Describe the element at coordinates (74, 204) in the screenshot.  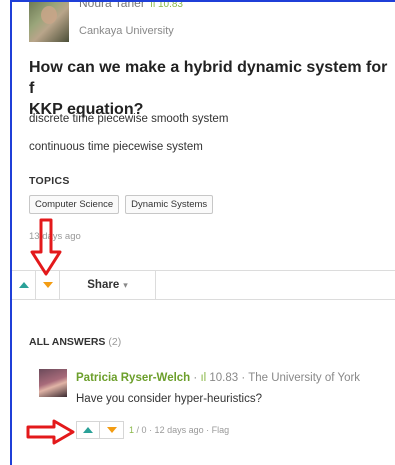
I see `topic-tag-computer-science: Computer Science` at that location.